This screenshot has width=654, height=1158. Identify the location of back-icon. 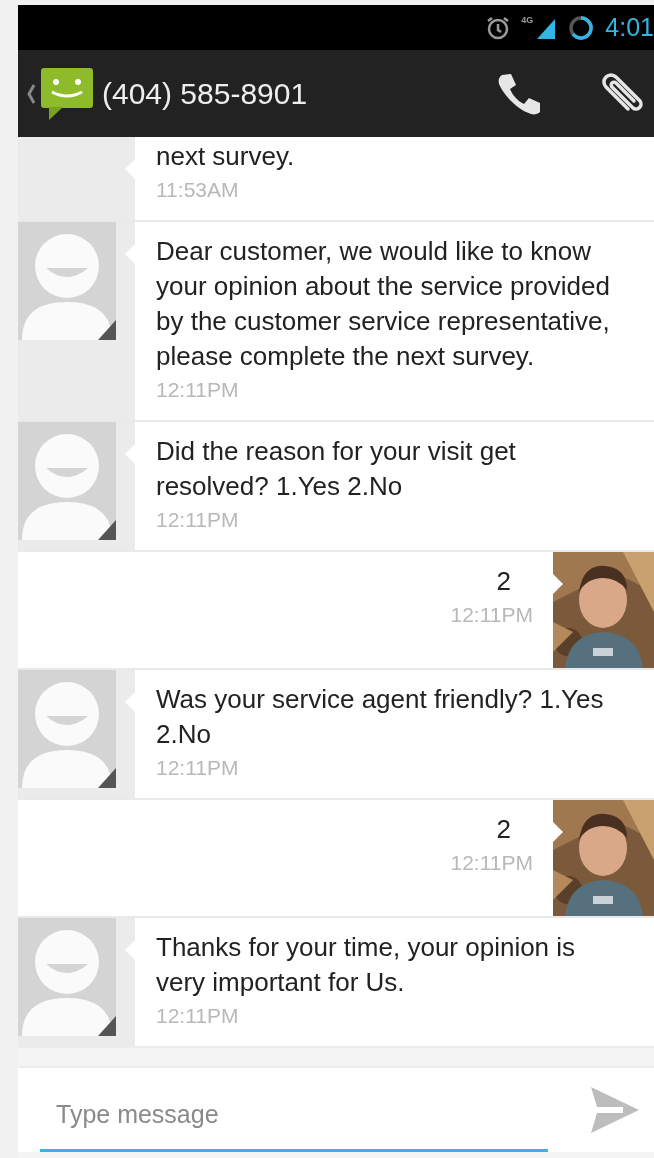
(31, 93).